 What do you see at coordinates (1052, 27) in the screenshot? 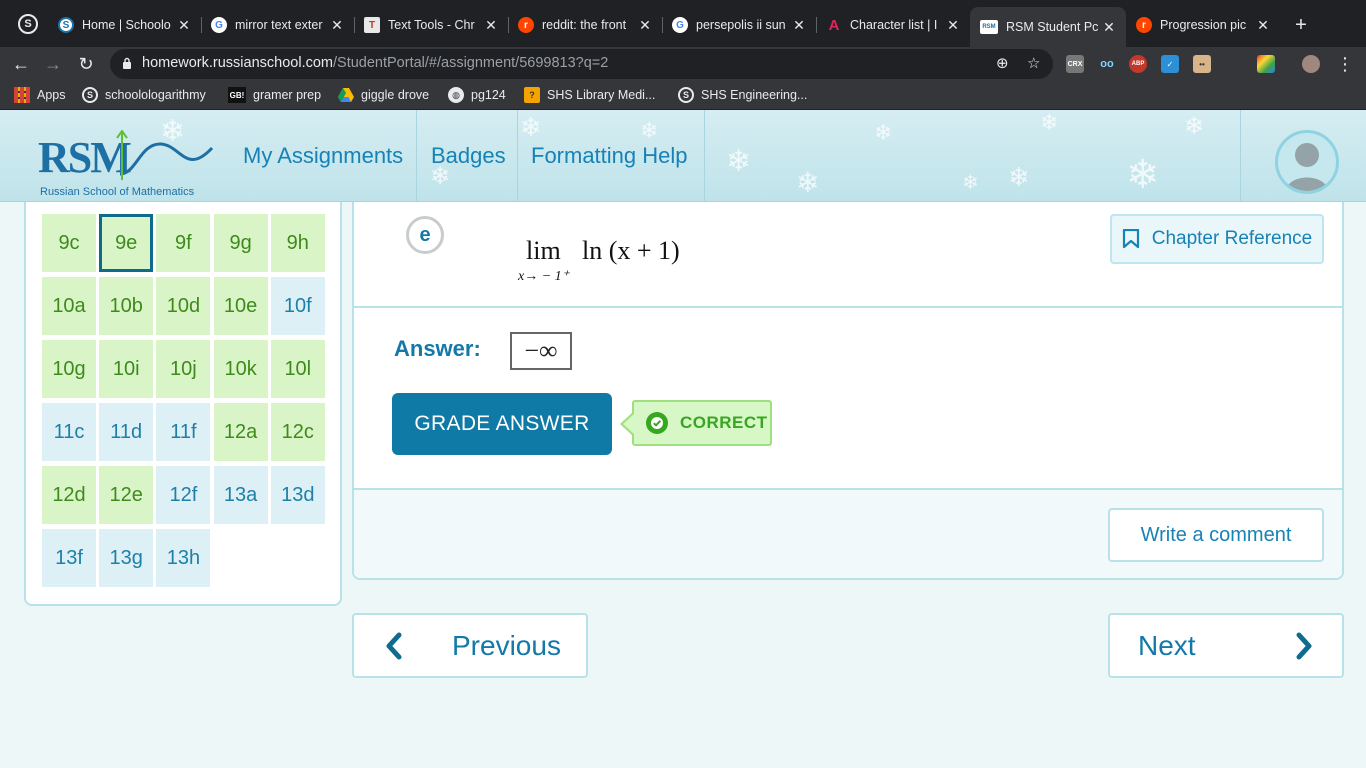
I see `tab-title: RSM Student Pc` at bounding box center [1052, 27].